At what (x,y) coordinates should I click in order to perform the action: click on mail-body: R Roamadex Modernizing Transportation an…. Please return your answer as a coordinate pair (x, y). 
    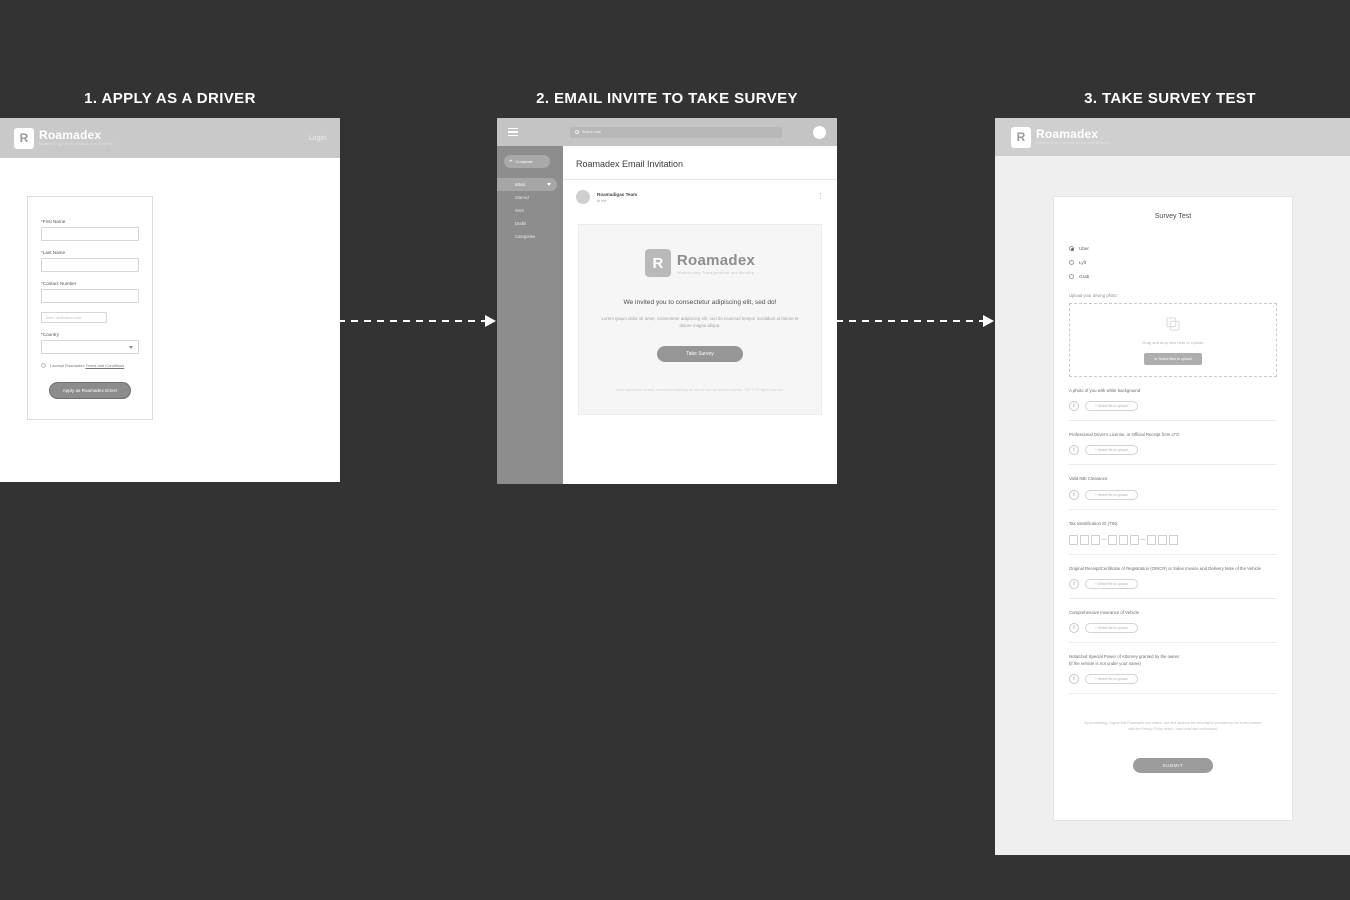
    Looking at the image, I should click on (700, 319).